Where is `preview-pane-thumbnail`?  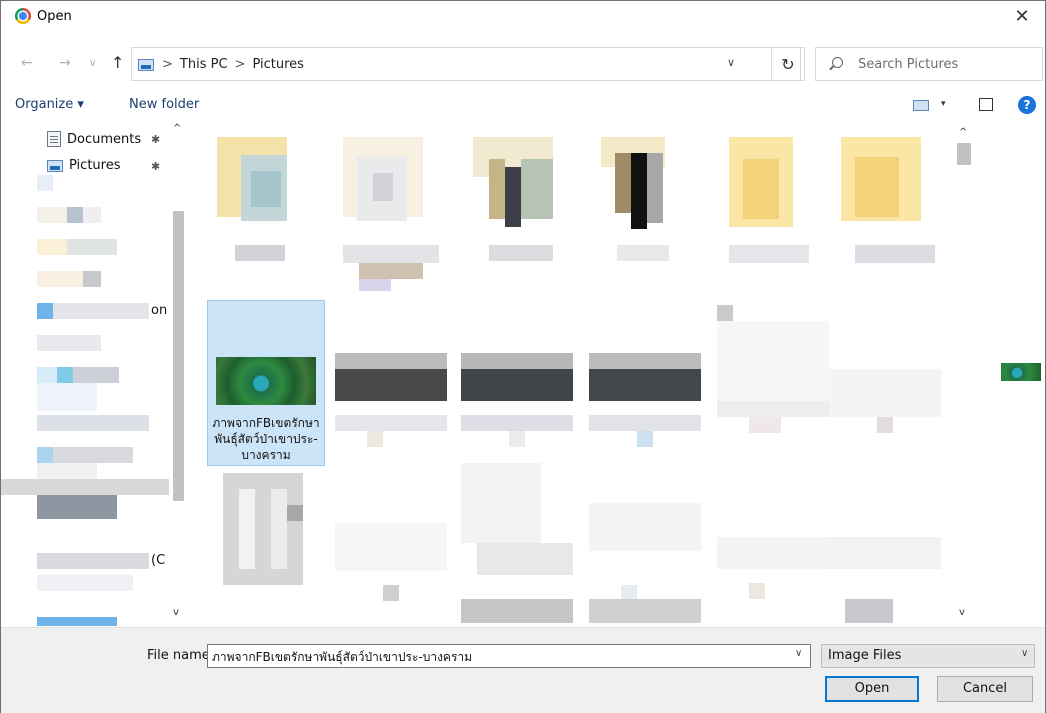
preview-pane-thumbnail is located at coordinates (1021, 372).